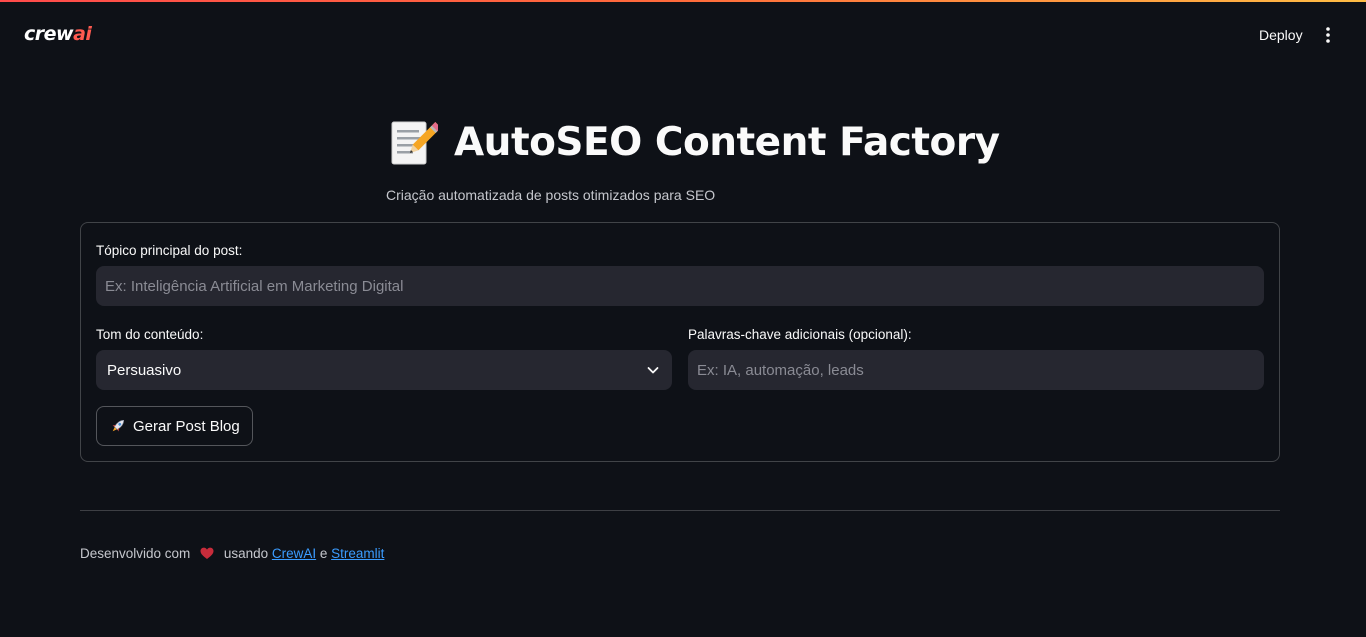 Image resolution: width=1366 pixels, height=637 pixels. I want to click on footer-conj-text: e, so click(324, 553).